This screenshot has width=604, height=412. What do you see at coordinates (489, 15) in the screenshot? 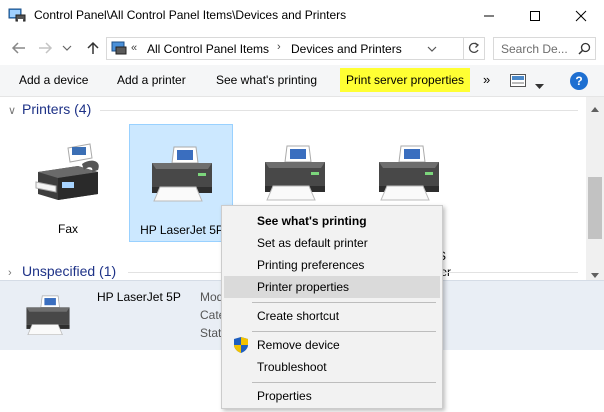
I see `minimize-button` at bounding box center [489, 15].